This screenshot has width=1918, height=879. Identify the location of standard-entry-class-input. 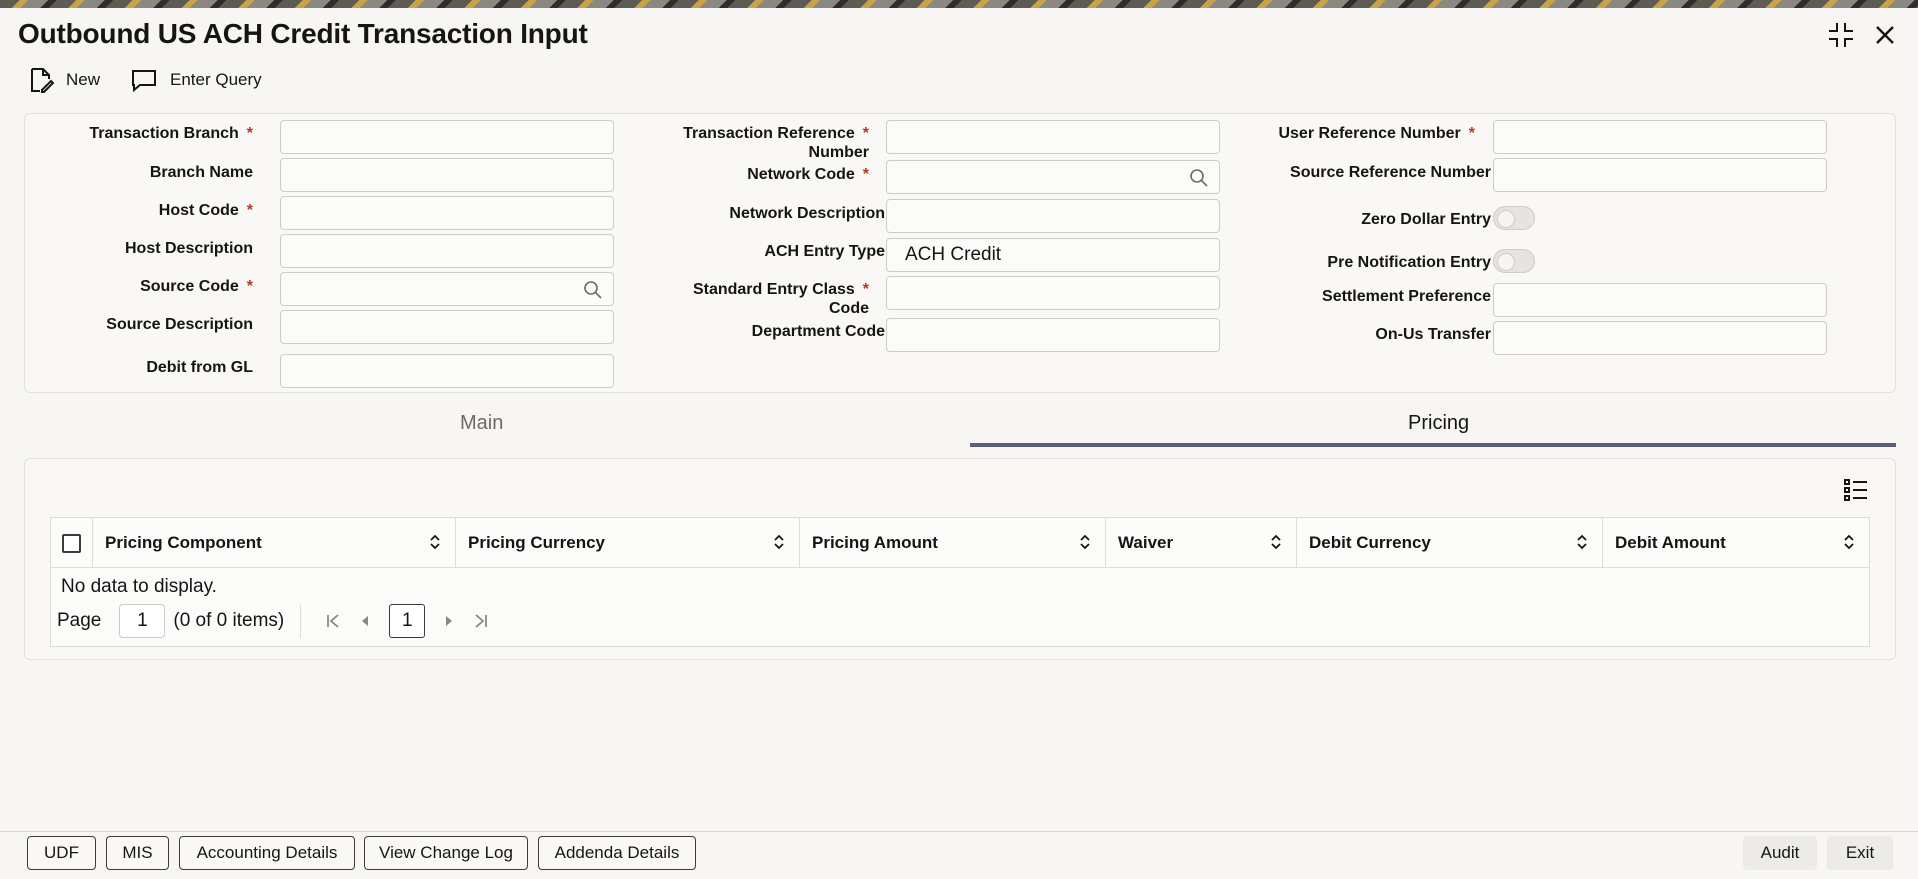
(1053, 293).